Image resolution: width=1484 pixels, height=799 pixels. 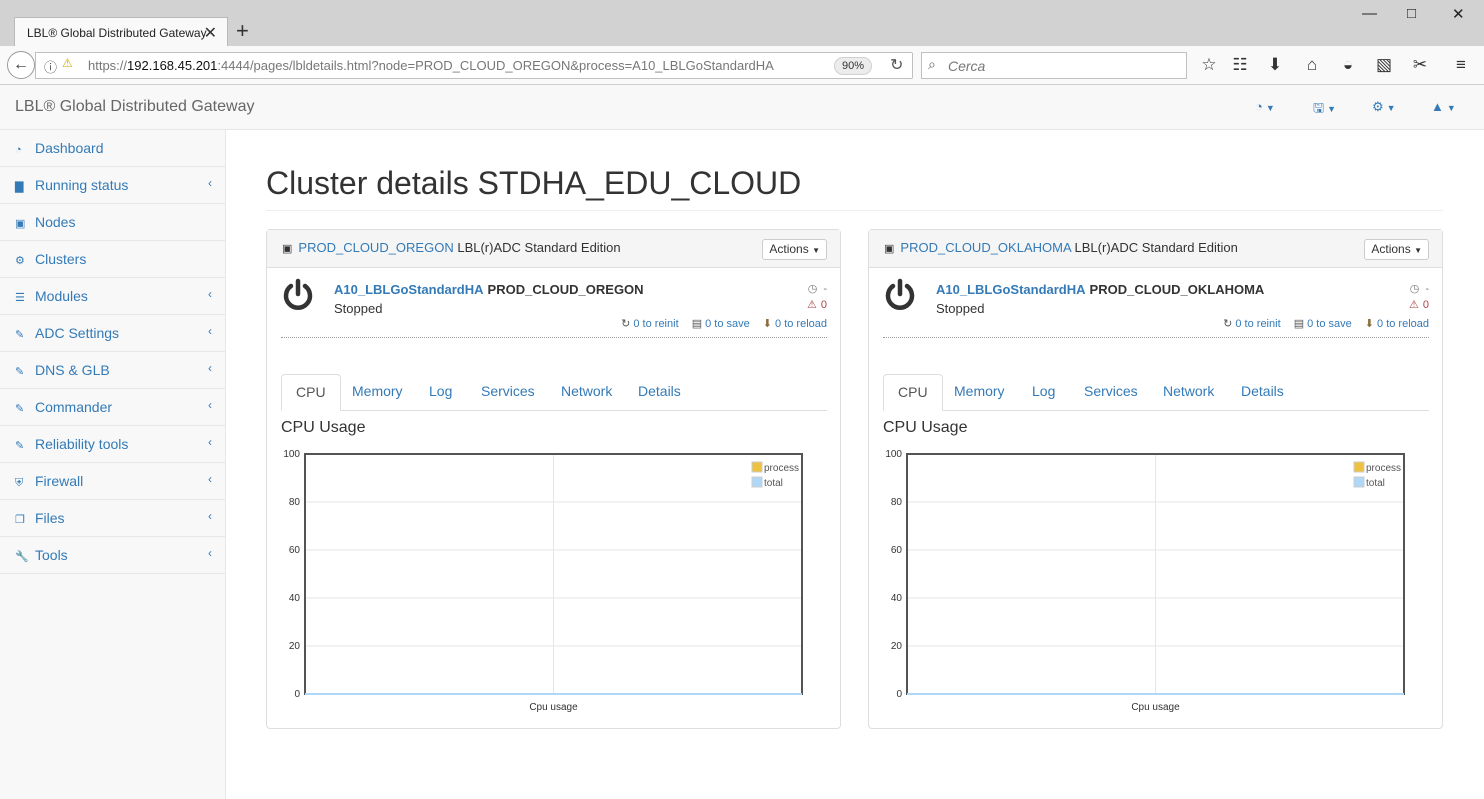 What do you see at coordinates (1209, 65) in the screenshot?
I see `bookmark-star-icon: ☆` at bounding box center [1209, 65].